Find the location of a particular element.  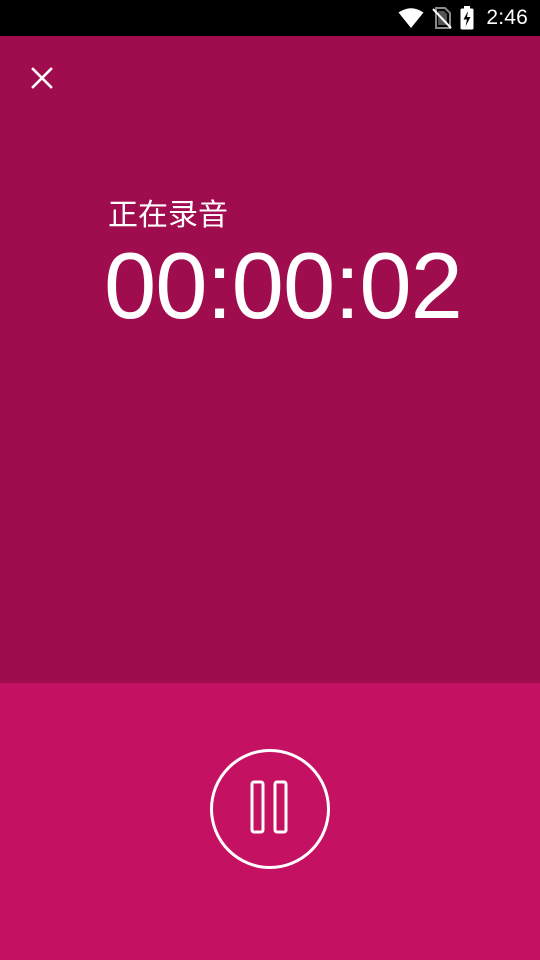

no-sim-icon is located at coordinates (442, 18).